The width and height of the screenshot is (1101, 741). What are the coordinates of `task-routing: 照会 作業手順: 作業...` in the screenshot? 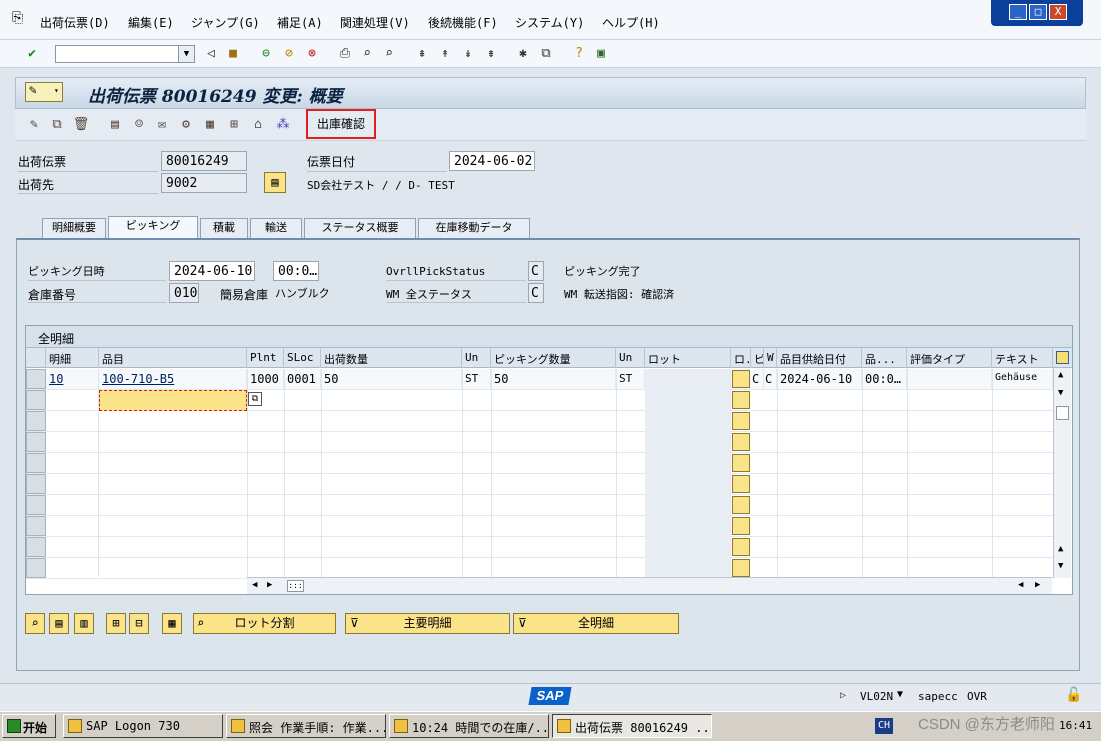 It's located at (306, 726).